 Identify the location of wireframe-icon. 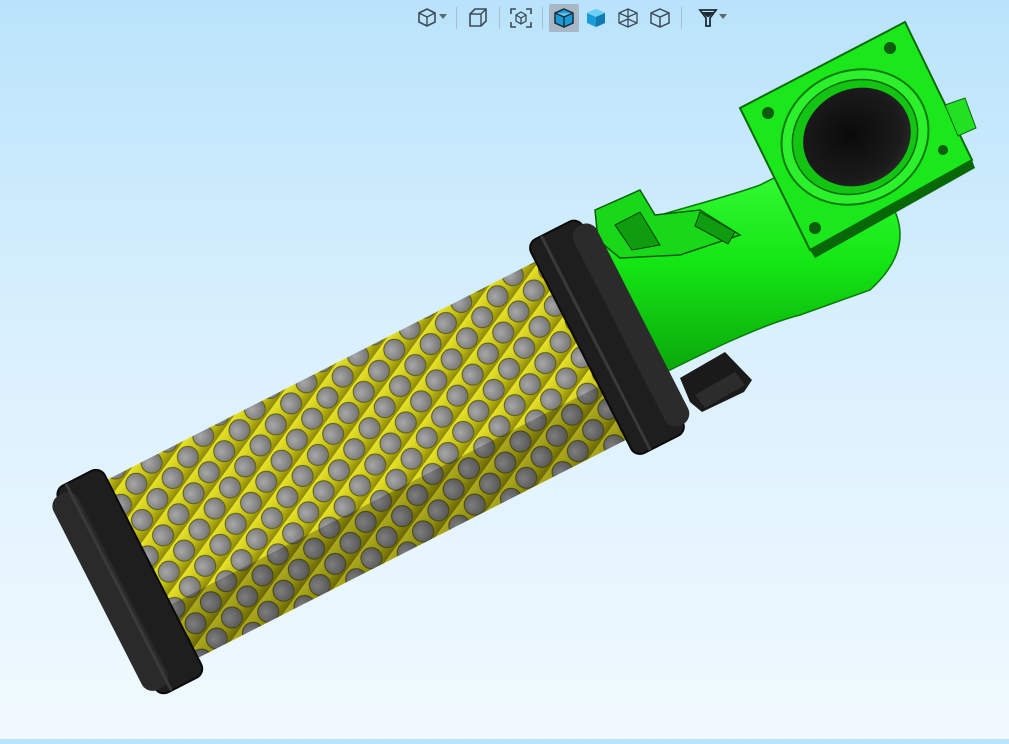
(628, 18).